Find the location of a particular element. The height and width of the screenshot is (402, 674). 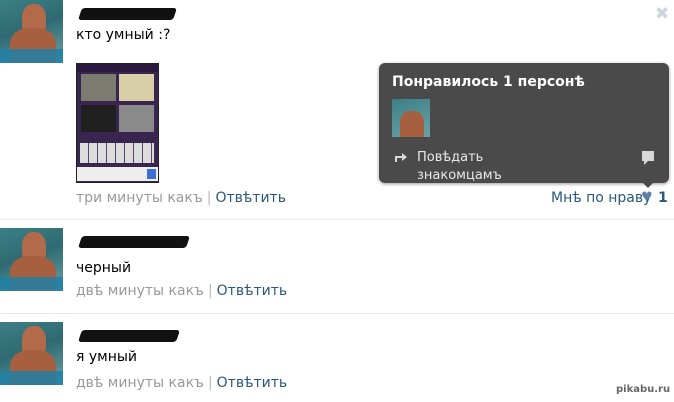

comment-text: черный is located at coordinates (104, 268).